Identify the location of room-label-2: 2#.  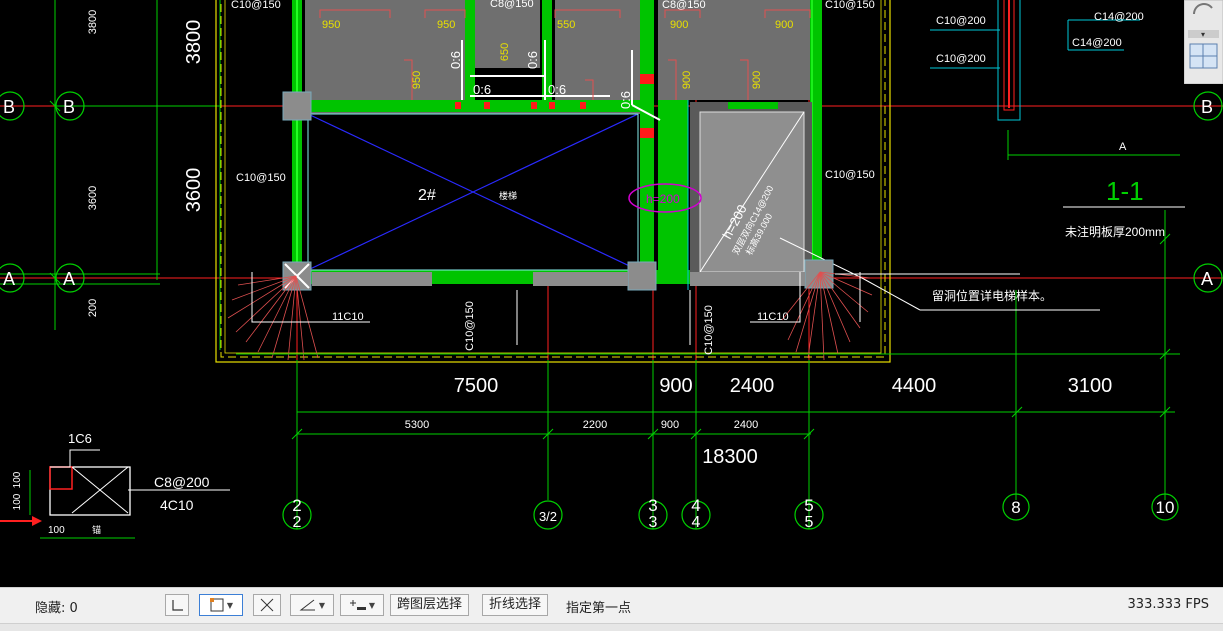
(427, 195).